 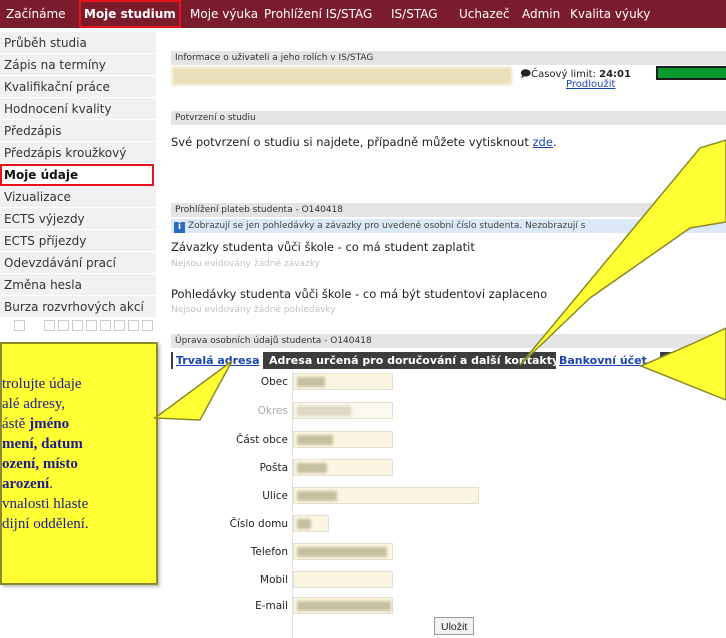 I want to click on callout-arrow-top, so click(x=622, y=252).